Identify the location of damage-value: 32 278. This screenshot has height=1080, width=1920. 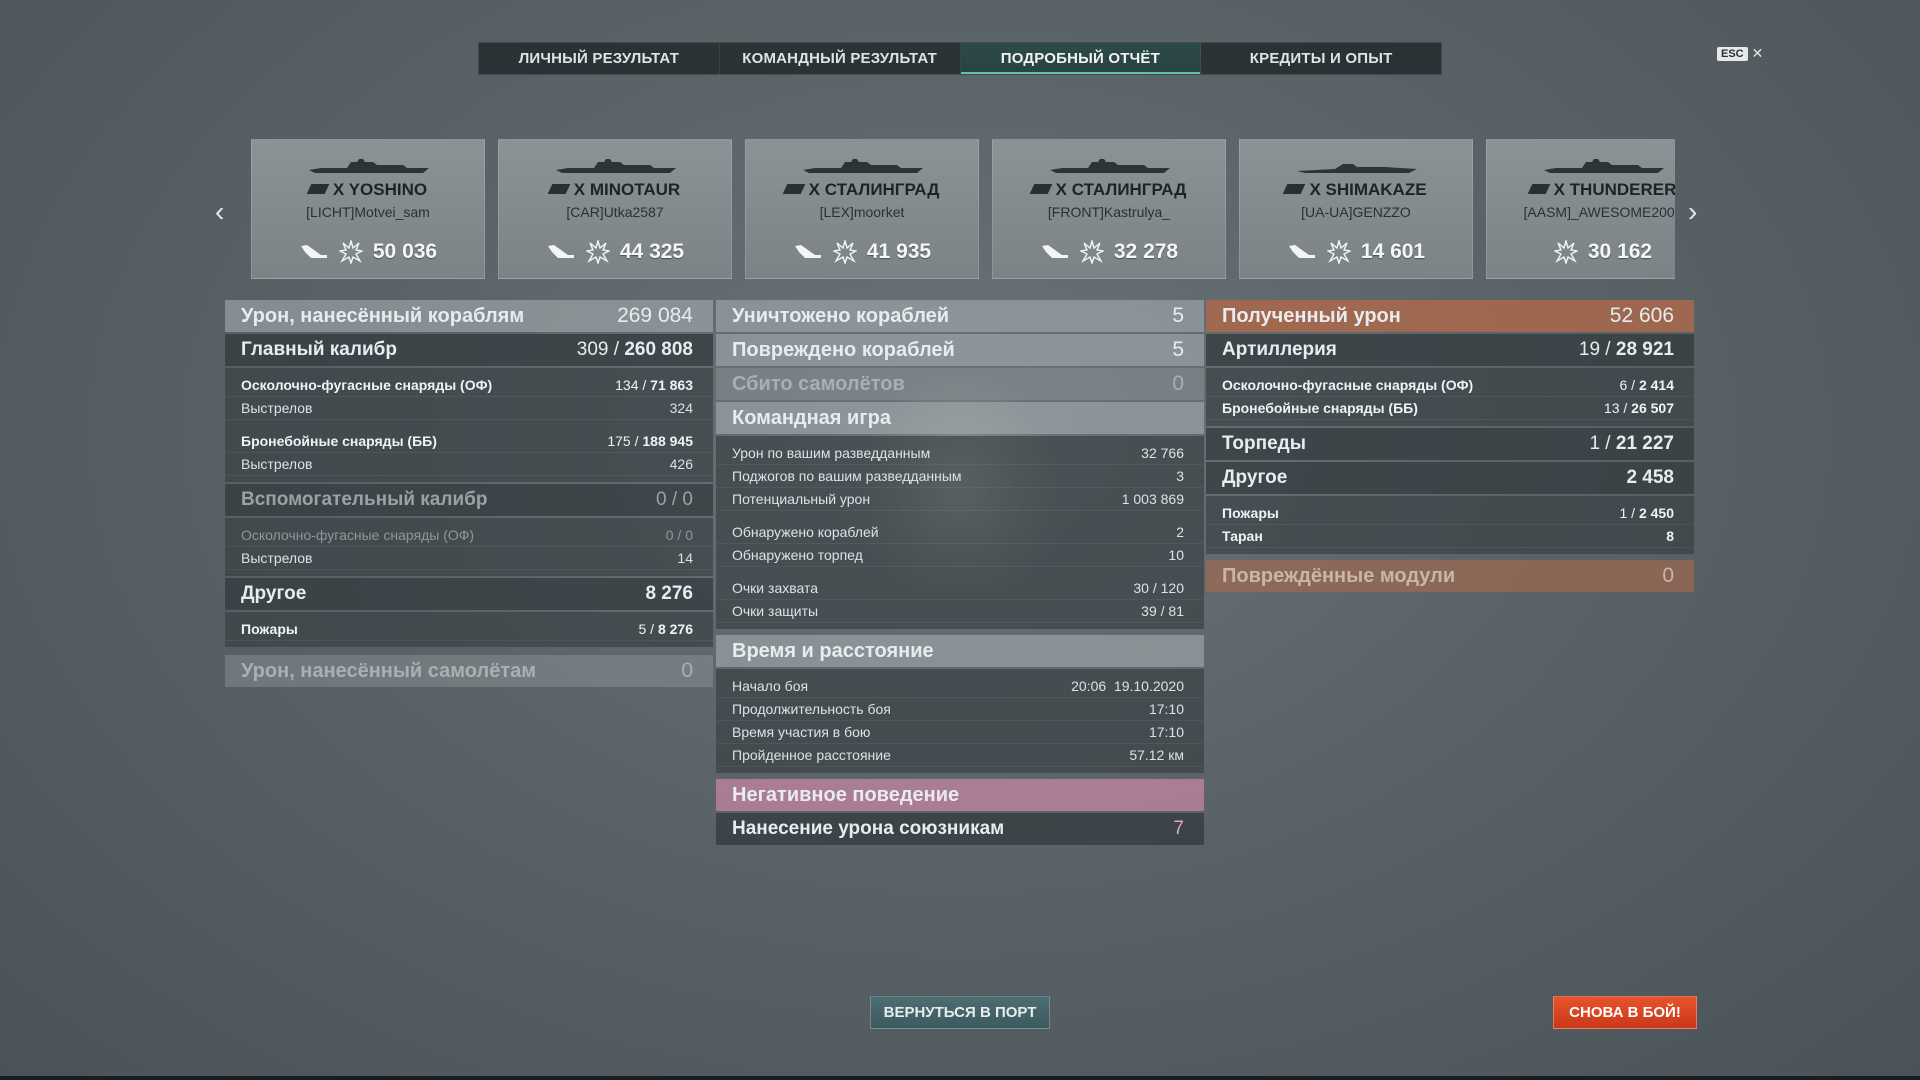
(1146, 251).